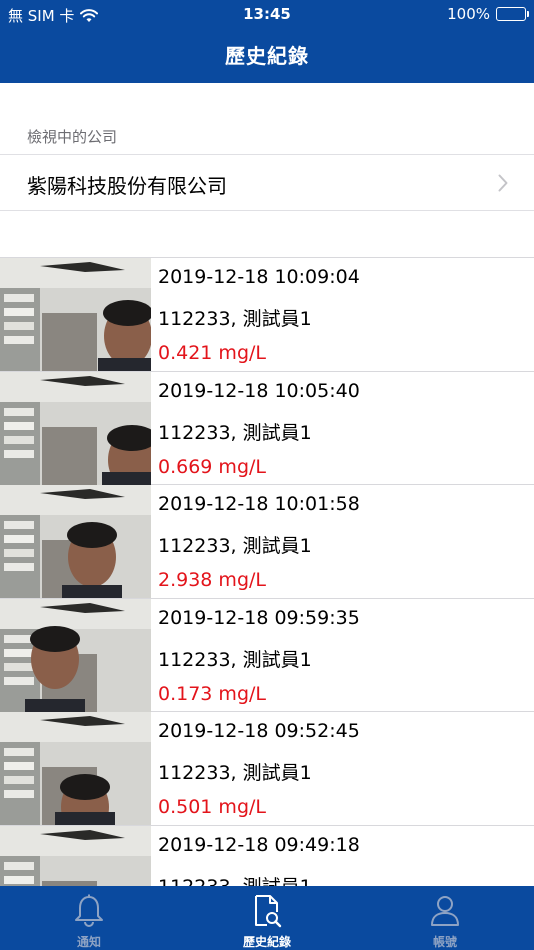 This screenshot has height=950, width=534. What do you see at coordinates (72, 137) in the screenshot?
I see `company-section-label: 檢視中的公司` at bounding box center [72, 137].